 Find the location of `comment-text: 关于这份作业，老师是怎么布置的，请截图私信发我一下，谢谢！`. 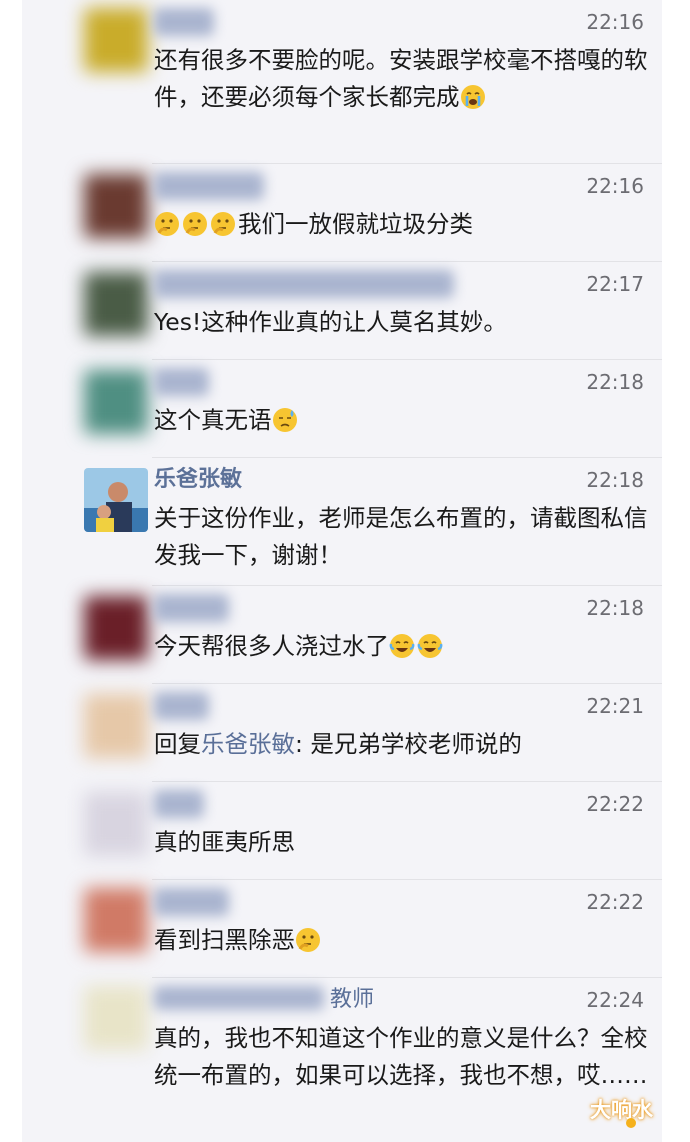

comment-text: 关于这份作业，老师是怎么布置的，请截图私信发我一下，谢谢！ is located at coordinates (401, 536).